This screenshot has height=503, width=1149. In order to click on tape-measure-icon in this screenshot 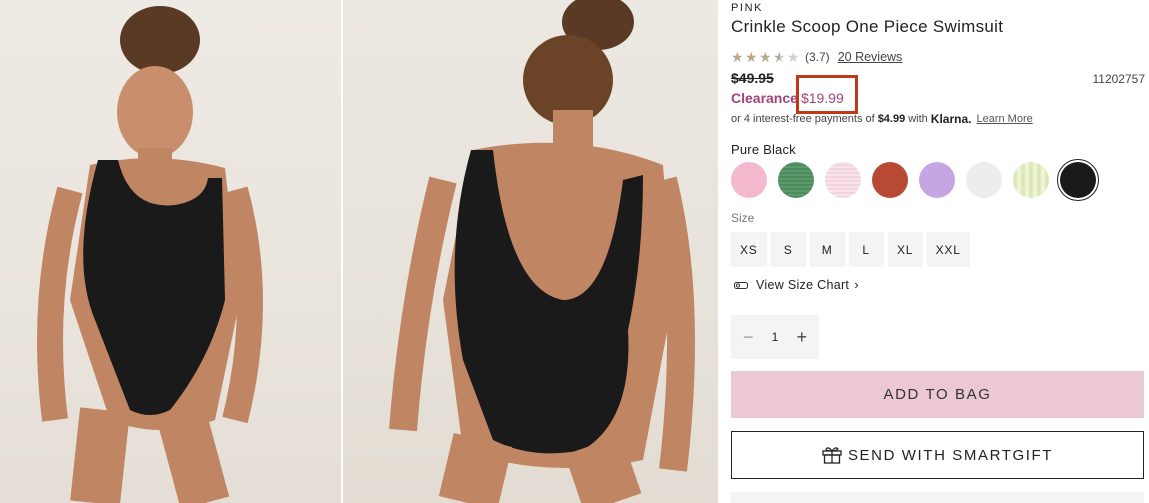, I will do `click(741, 285)`.